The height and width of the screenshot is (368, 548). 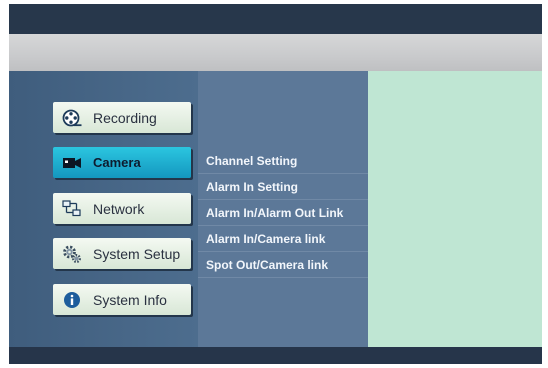 I want to click on menu-button-label: Recording, so click(x=125, y=117).